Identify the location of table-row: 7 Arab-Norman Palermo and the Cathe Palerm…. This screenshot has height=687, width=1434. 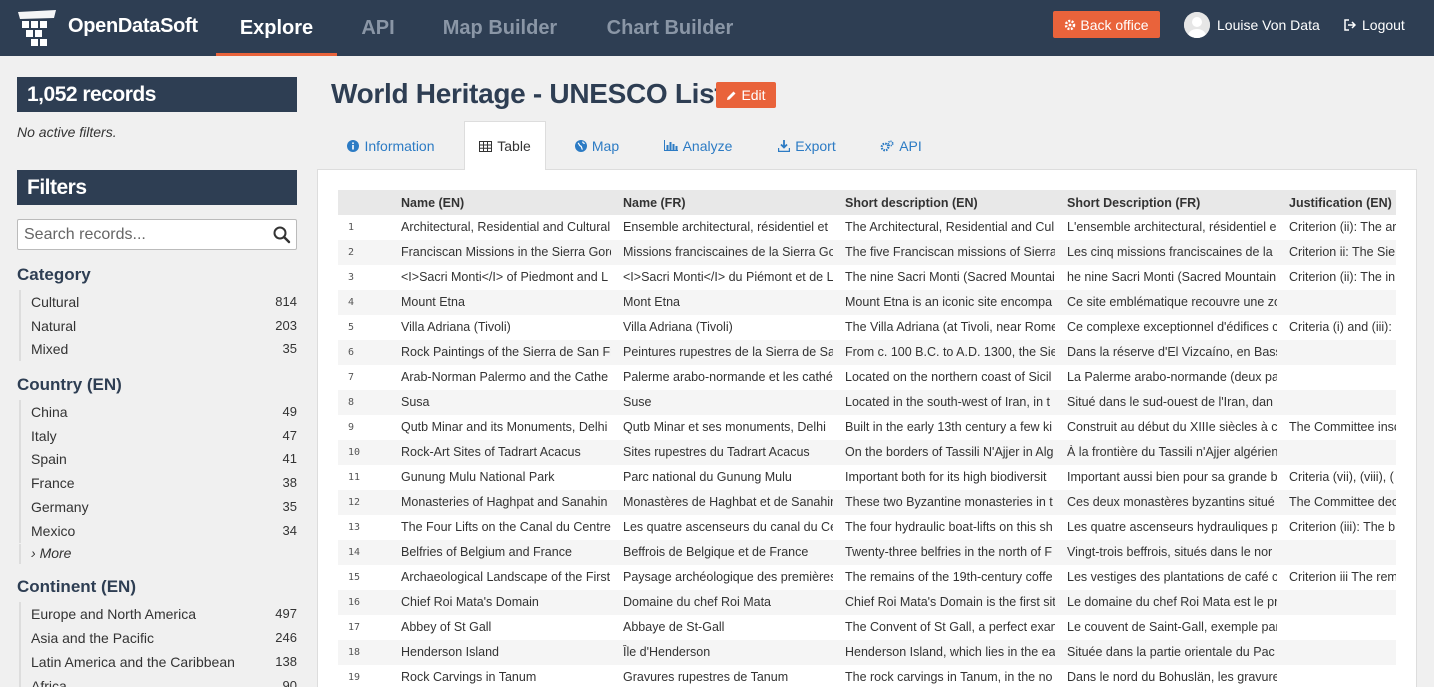
(867, 377).